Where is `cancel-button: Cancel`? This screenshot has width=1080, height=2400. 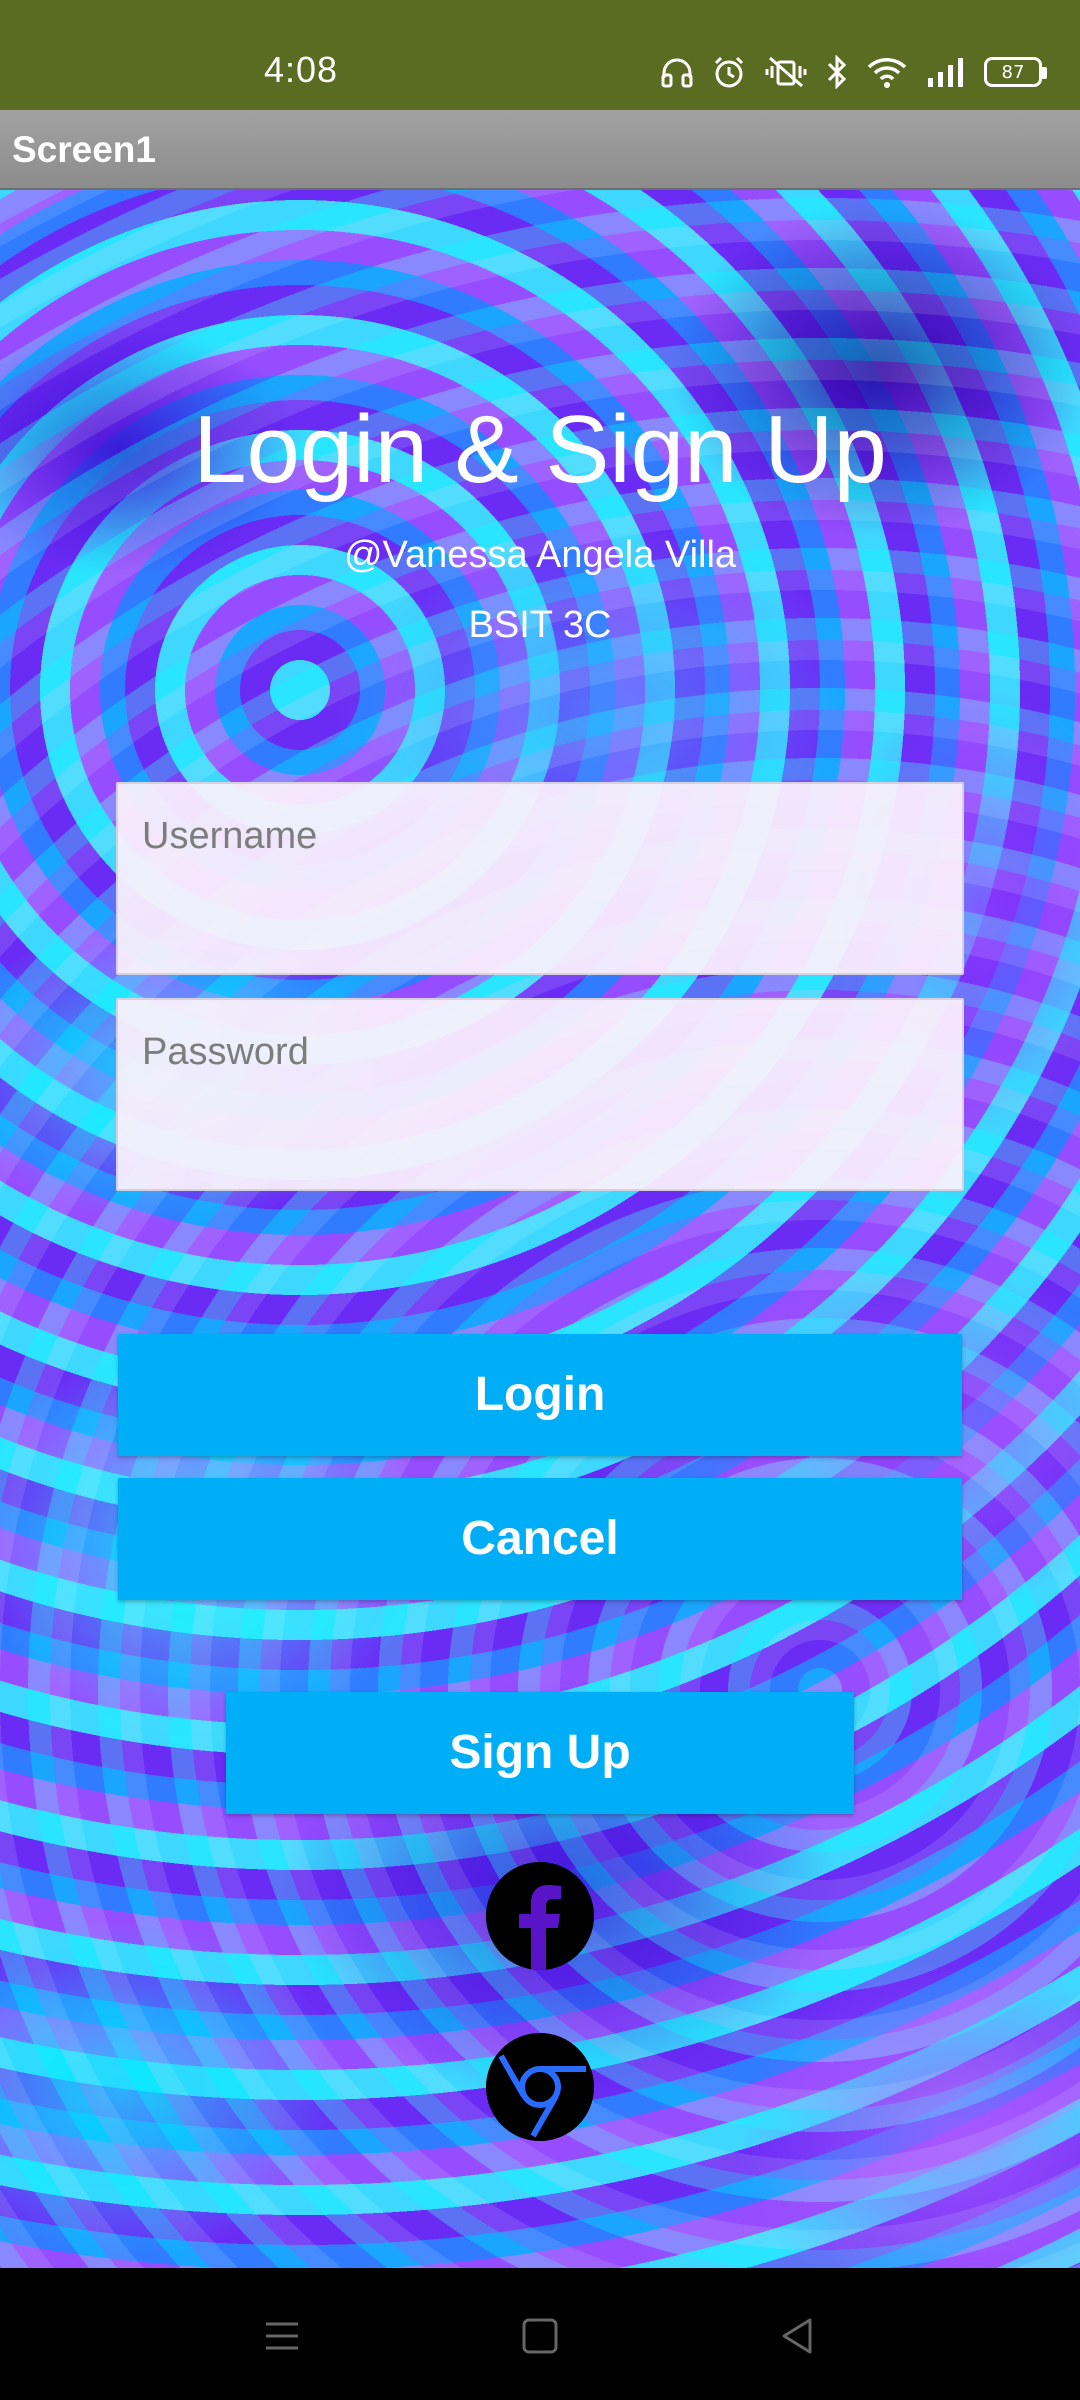
cancel-button: Cancel is located at coordinates (540, 1539).